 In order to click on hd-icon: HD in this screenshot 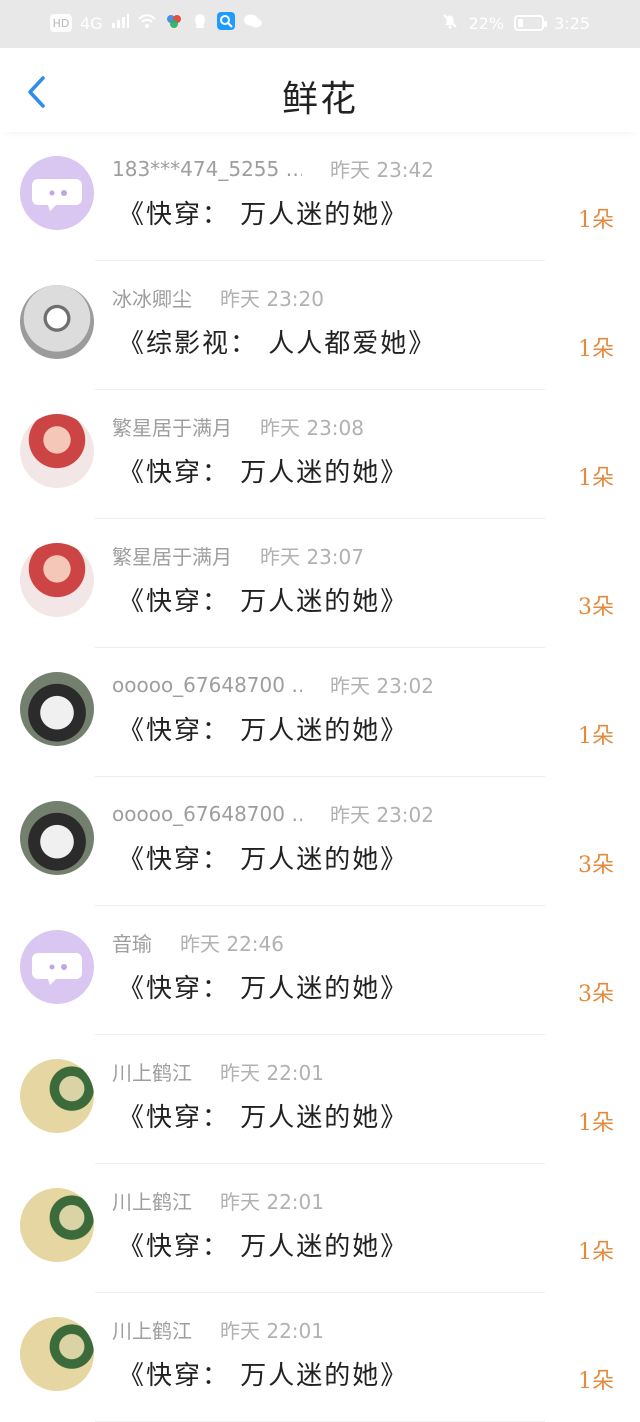, I will do `click(61, 23)`.